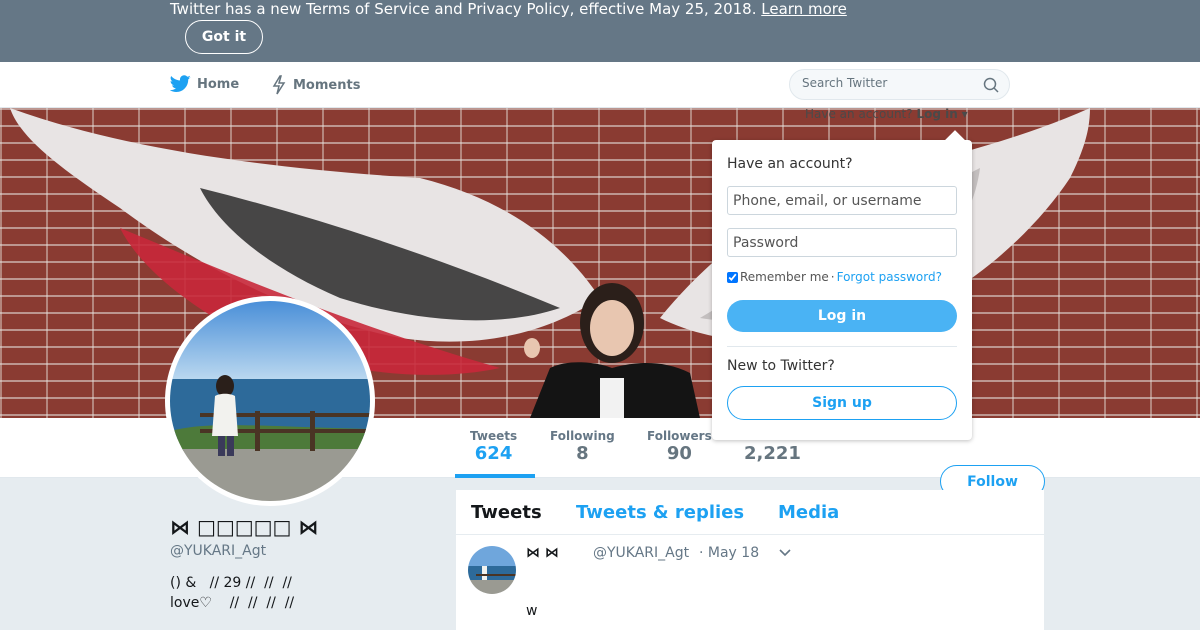  Describe the element at coordinates (991, 85) in the screenshot. I see `search-icon` at that location.